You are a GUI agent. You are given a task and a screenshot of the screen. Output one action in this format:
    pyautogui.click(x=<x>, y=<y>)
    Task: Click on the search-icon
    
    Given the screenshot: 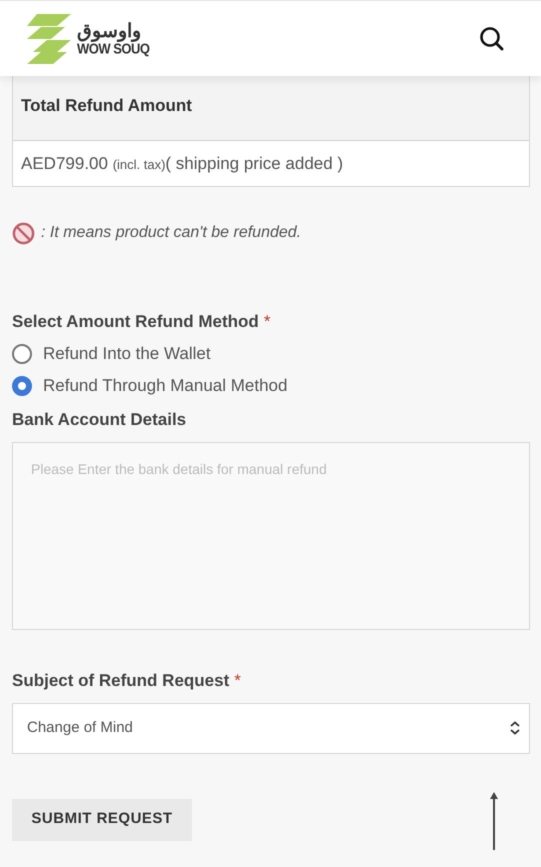 What is the action you would take?
    pyautogui.click(x=492, y=39)
    